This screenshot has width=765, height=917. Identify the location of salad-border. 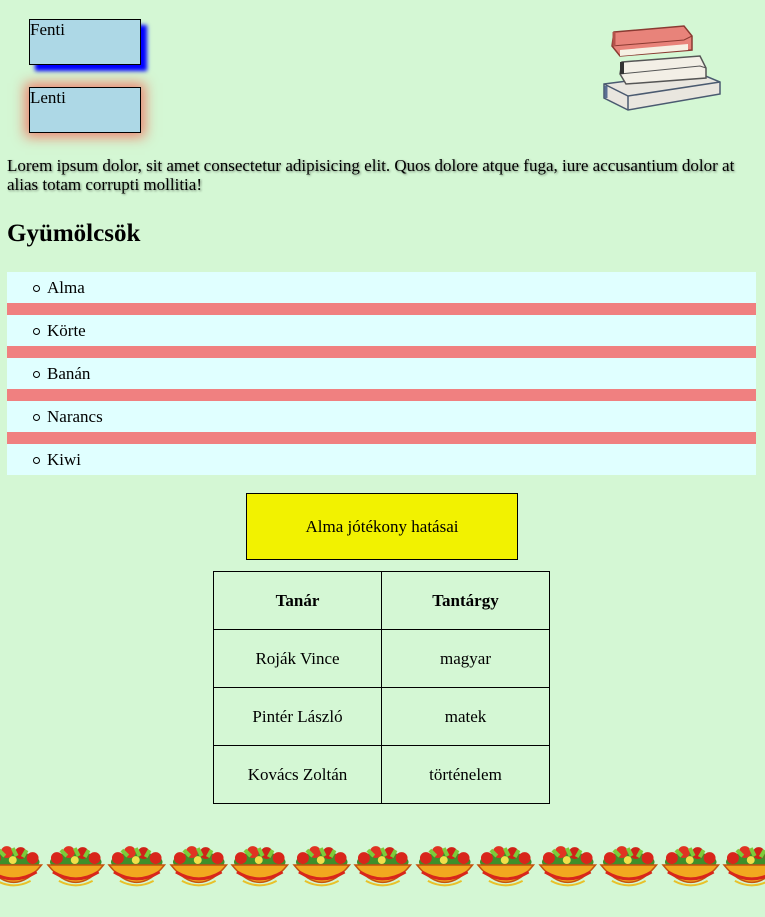
(382, 864).